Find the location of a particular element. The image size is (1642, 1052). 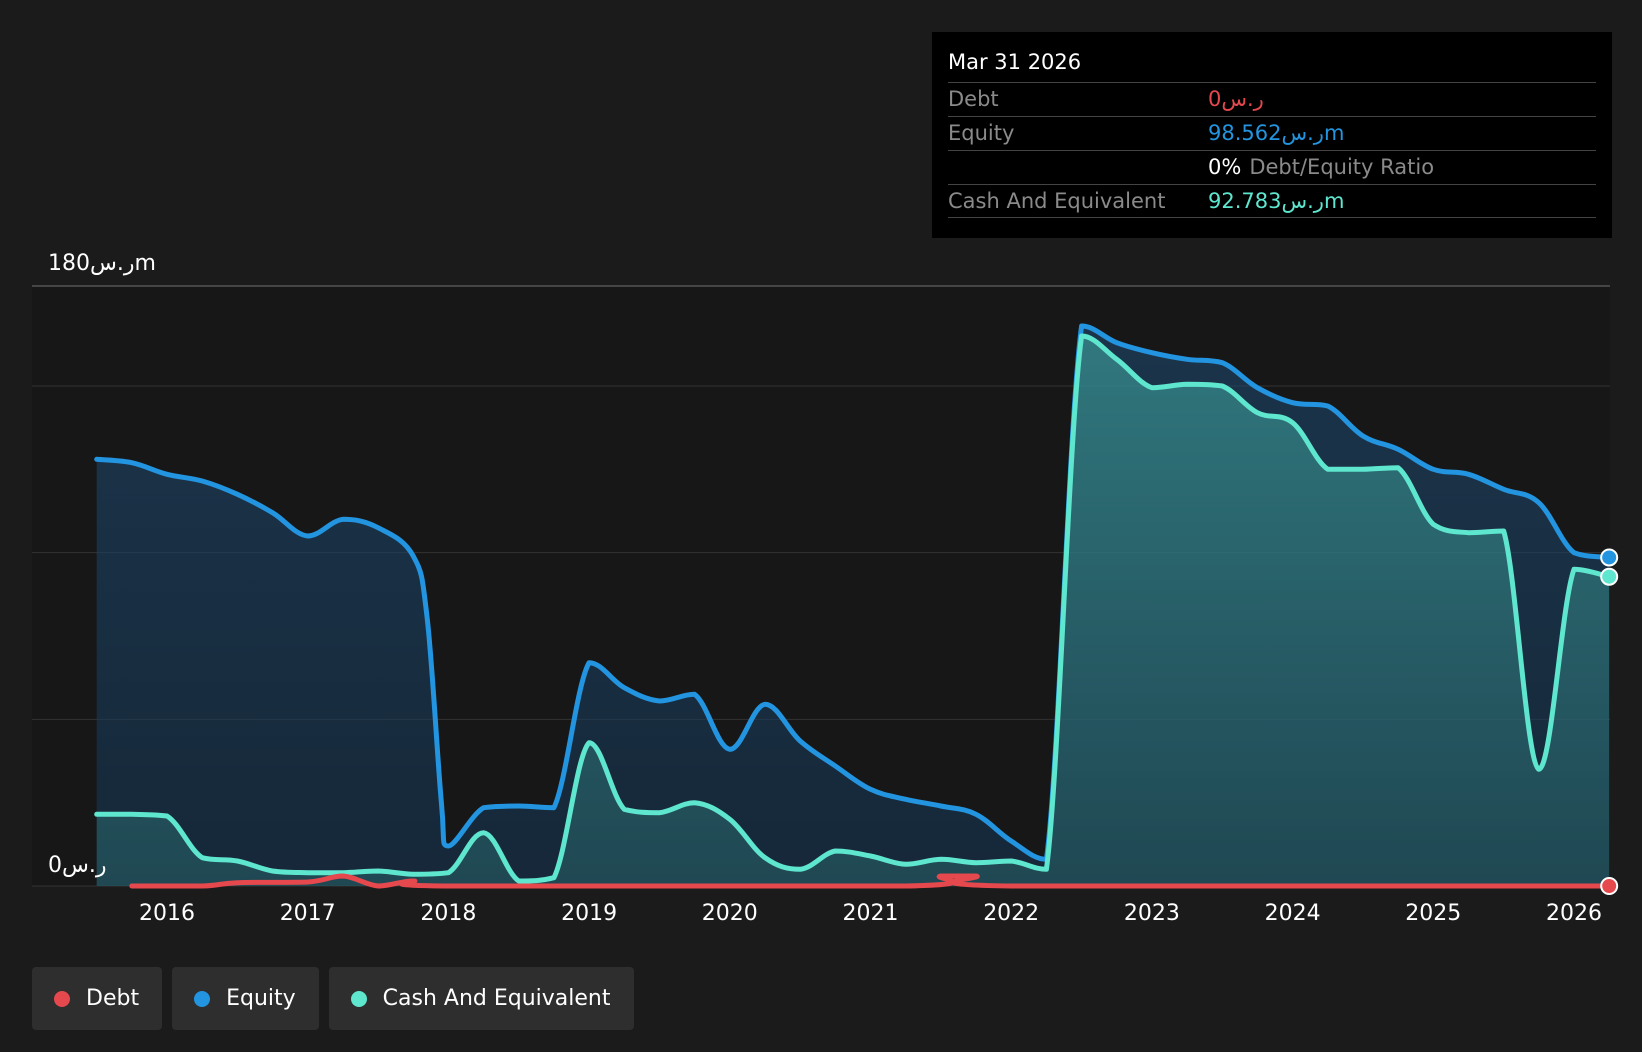

tooltip-cash-value: 92.783ر.سm is located at coordinates (1276, 201).